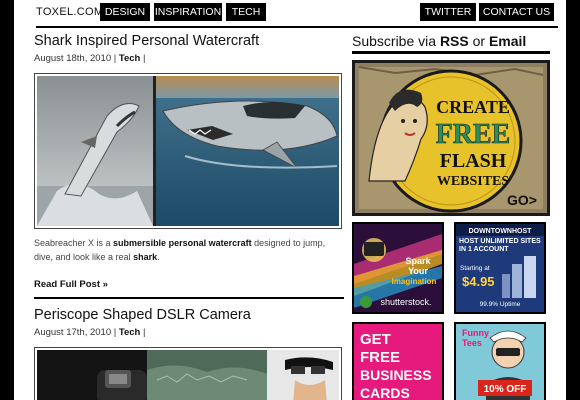 This screenshot has height=400, width=580. What do you see at coordinates (522, 200) in the screenshot?
I see `badge-go: GO>` at bounding box center [522, 200].